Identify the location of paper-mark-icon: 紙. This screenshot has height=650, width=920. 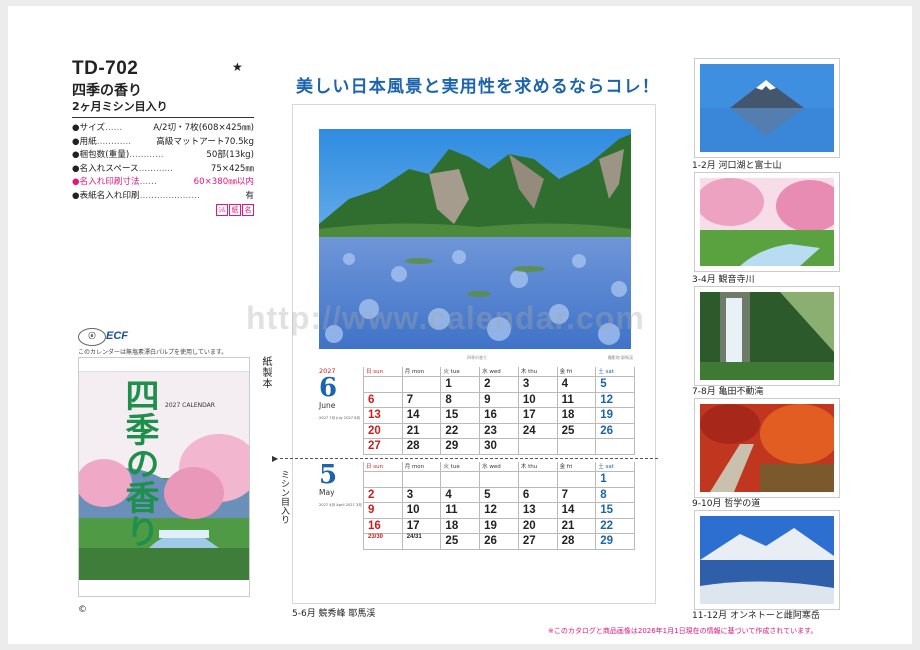
(235, 210).